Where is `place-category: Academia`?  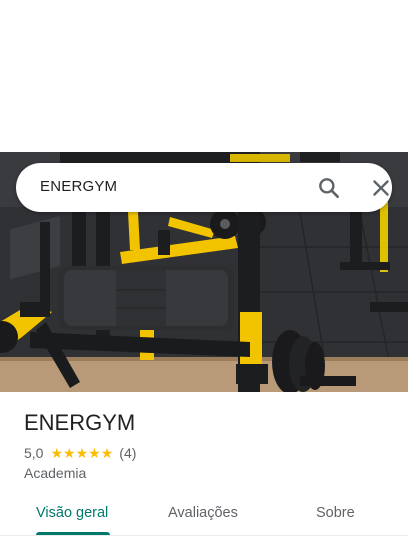
place-category: Academia is located at coordinates (55, 473).